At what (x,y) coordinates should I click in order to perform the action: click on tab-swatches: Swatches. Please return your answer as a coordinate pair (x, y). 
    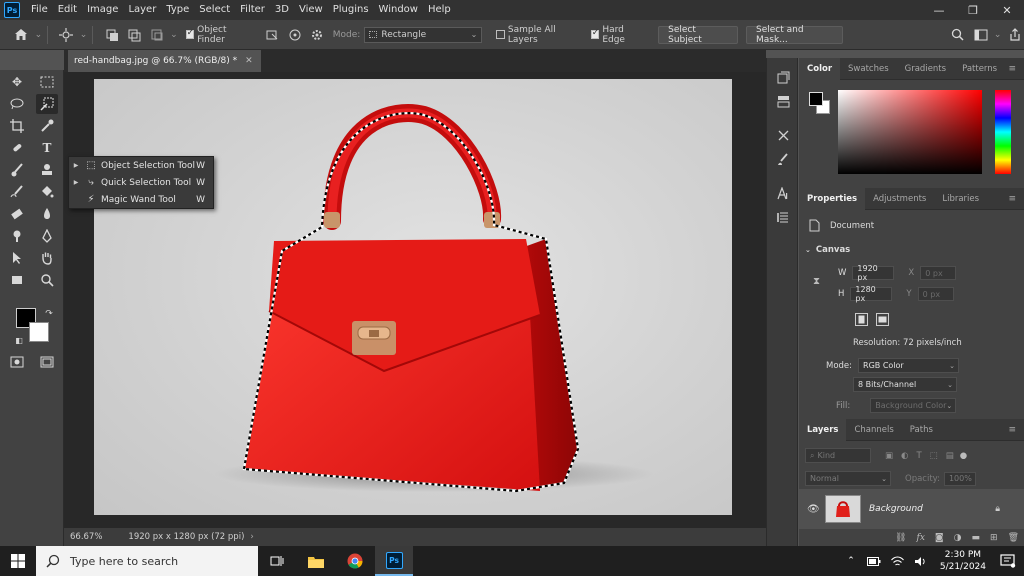
    Looking at the image, I should click on (868, 69).